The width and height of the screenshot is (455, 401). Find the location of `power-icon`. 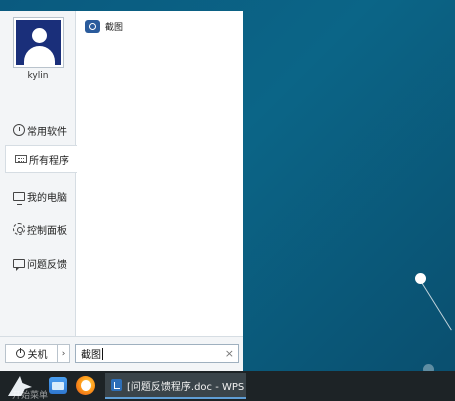

power-icon is located at coordinates (20, 353).